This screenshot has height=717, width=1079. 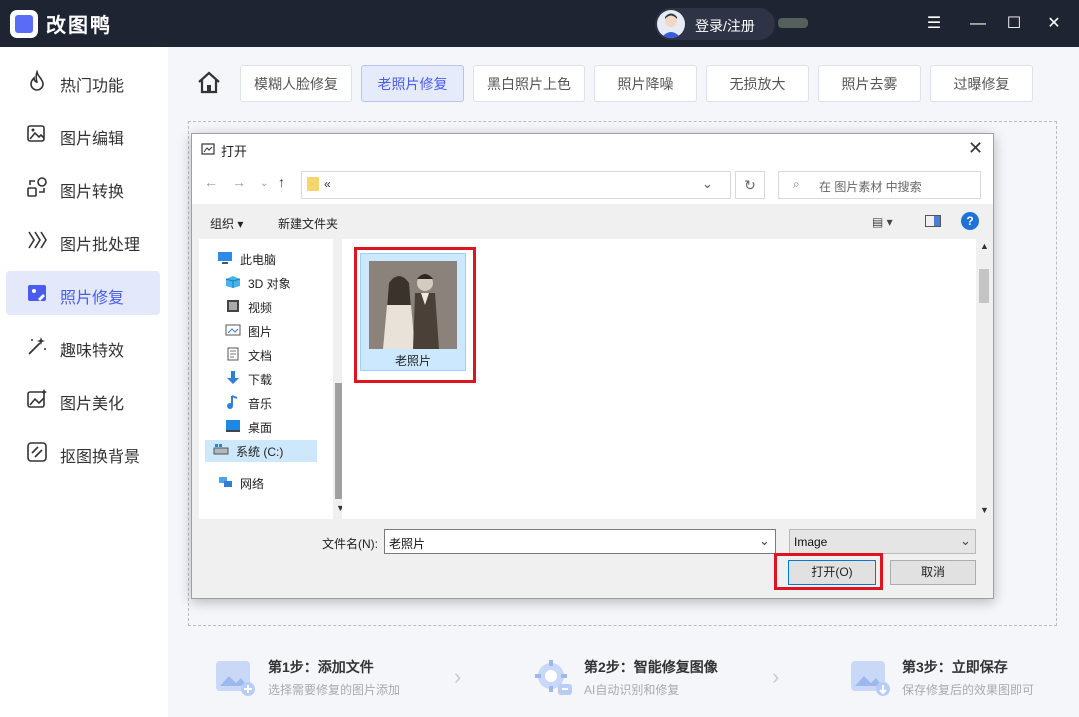 What do you see at coordinates (279, 331) in the screenshot?
I see `tree-item-pictures: 图片` at bounding box center [279, 331].